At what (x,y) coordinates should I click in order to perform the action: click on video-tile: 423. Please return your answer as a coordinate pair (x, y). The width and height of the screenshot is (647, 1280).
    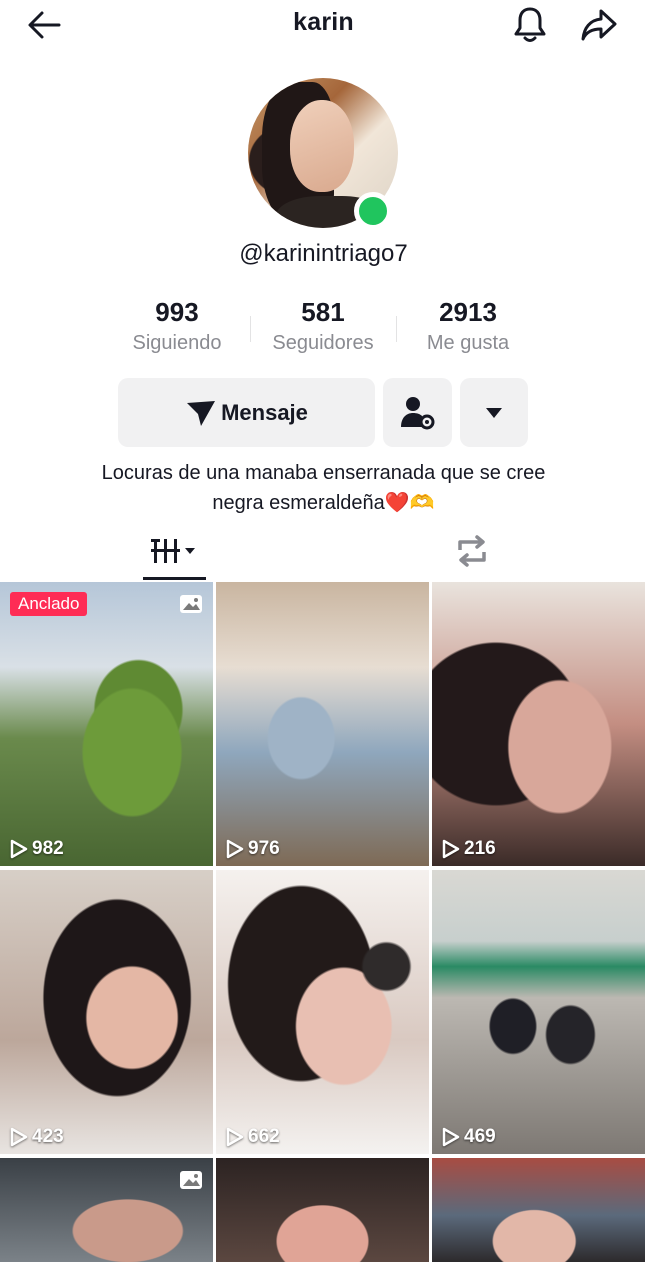
    Looking at the image, I should click on (106, 1012).